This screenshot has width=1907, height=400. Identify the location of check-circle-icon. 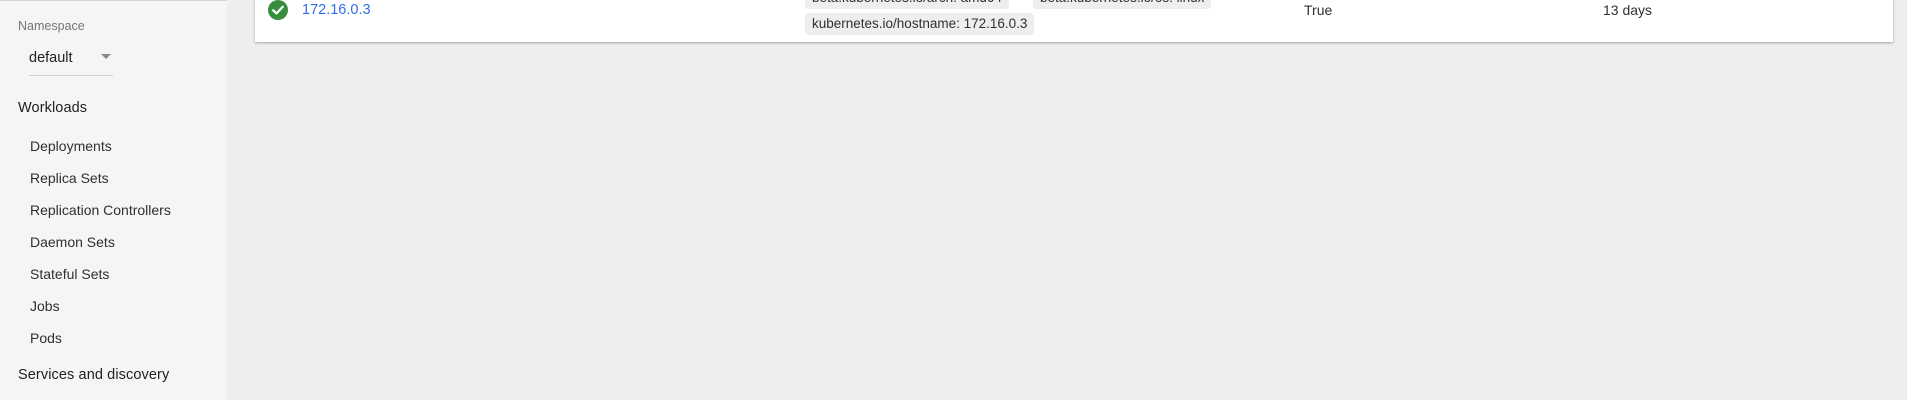
(278, 10).